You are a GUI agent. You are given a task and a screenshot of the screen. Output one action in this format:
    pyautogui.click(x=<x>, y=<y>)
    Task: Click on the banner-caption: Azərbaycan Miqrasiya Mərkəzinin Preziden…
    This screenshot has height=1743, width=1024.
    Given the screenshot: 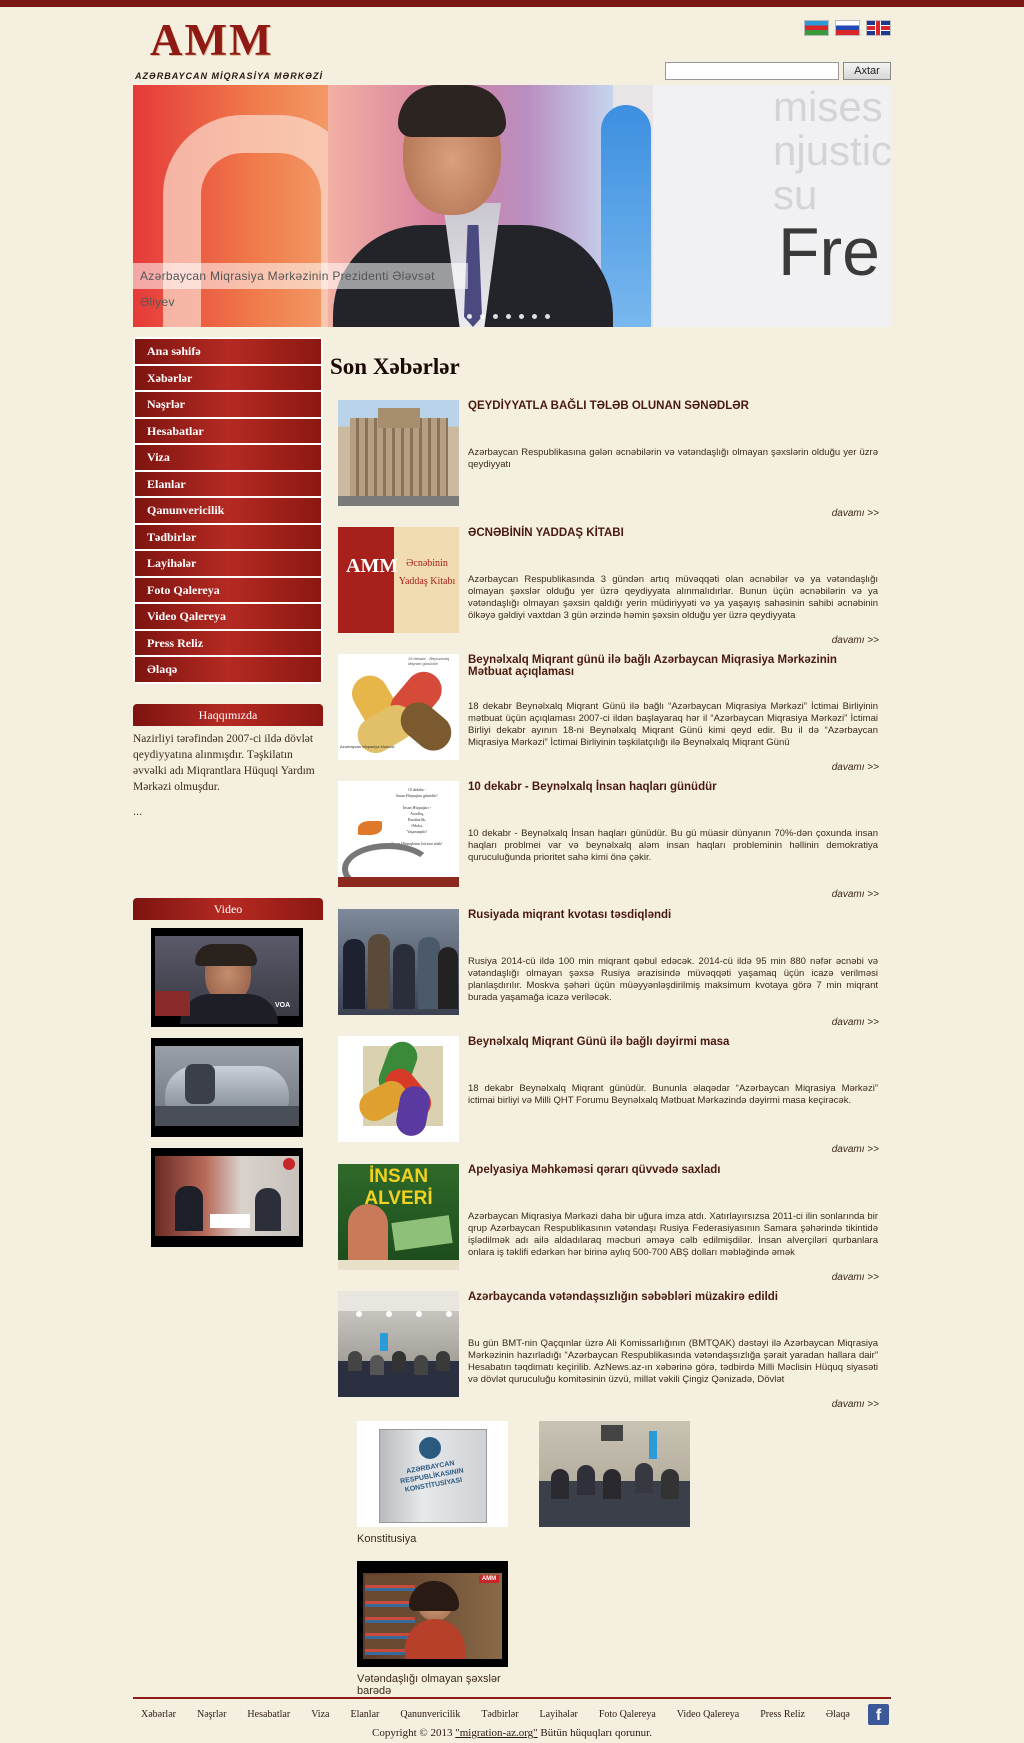 What is the action you would take?
    pyautogui.click(x=300, y=286)
    